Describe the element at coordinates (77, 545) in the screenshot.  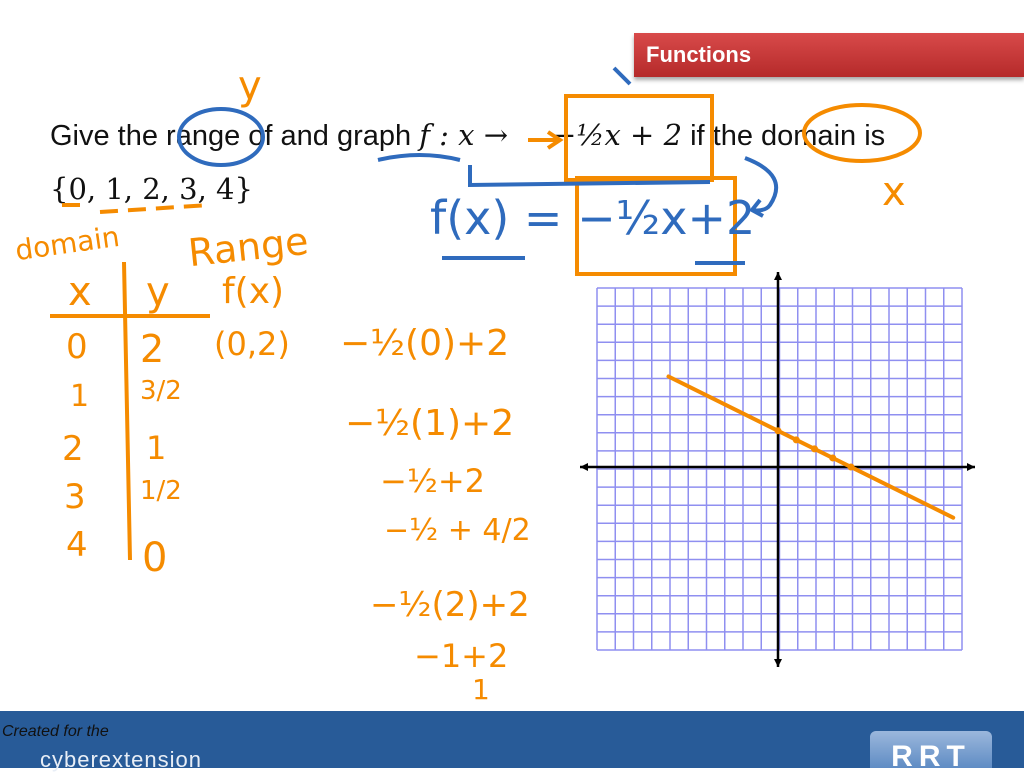
I see `hw-x-4: 4` at that location.